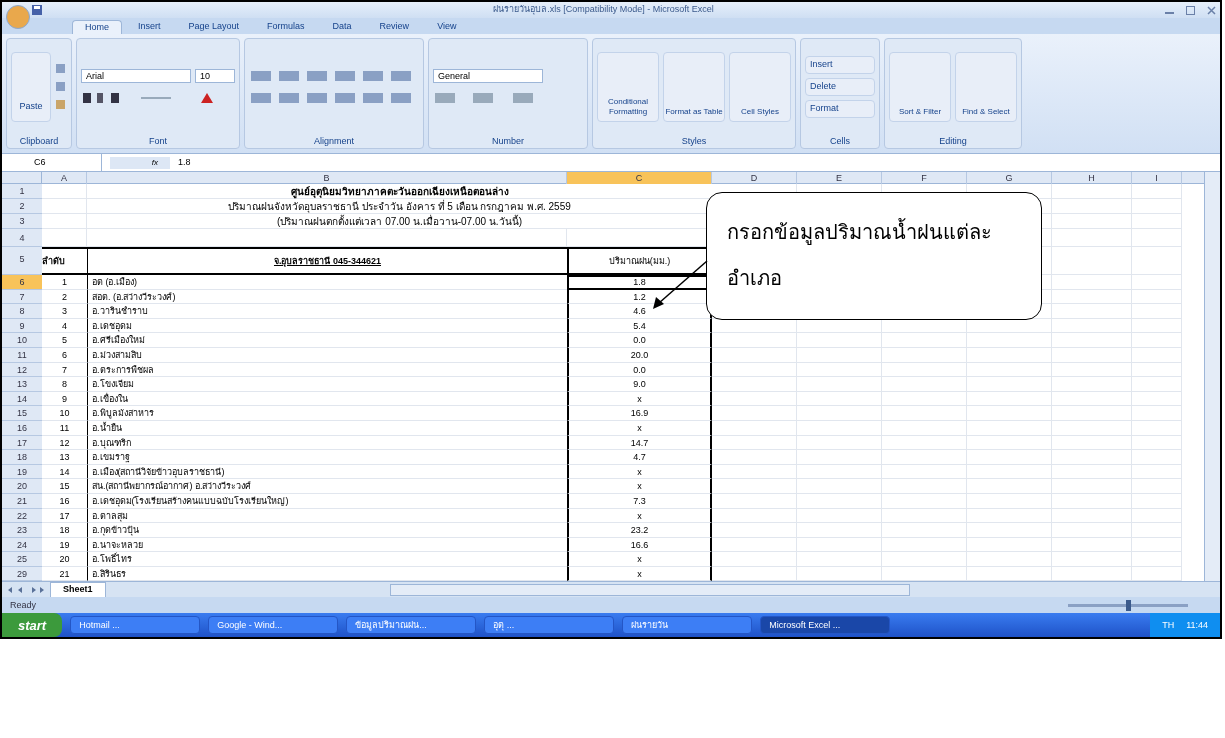 The width and height of the screenshot is (1225, 738). Describe the element at coordinates (31, 87) in the screenshot. I see `paste-button: Paste` at that location.